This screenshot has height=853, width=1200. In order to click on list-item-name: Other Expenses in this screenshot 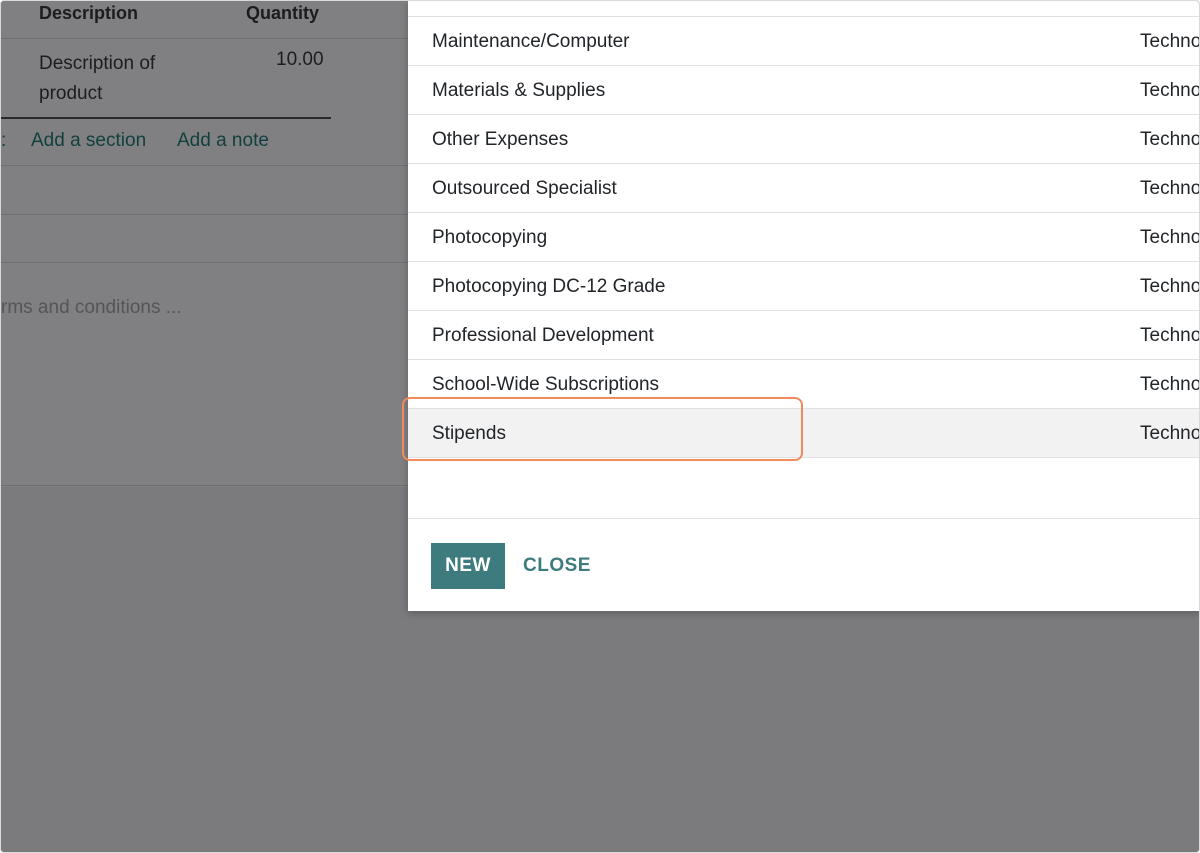, I will do `click(500, 139)`.